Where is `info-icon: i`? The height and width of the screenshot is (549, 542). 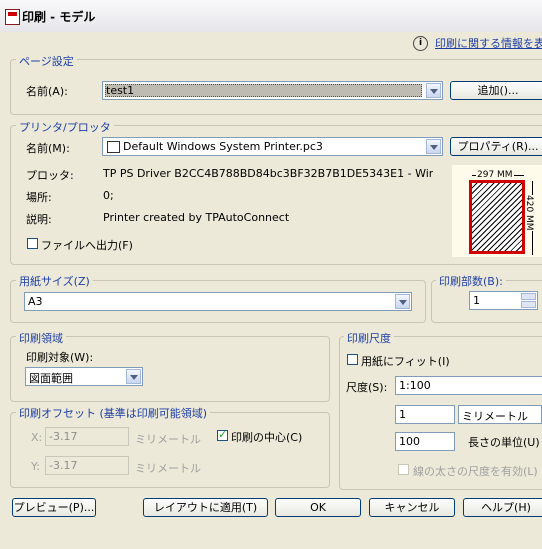 info-icon: i is located at coordinates (420, 43).